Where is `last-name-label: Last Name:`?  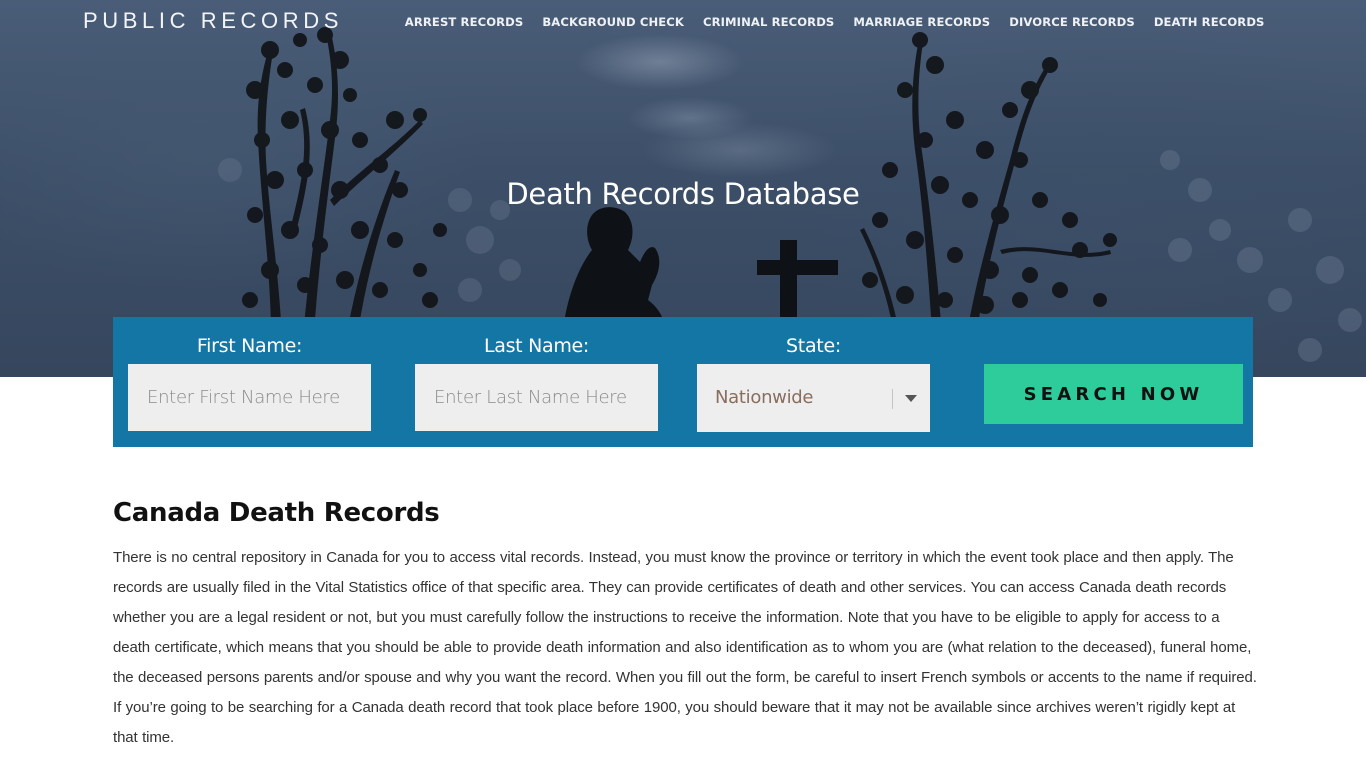 last-name-label: Last Name: is located at coordinates (536, 346).